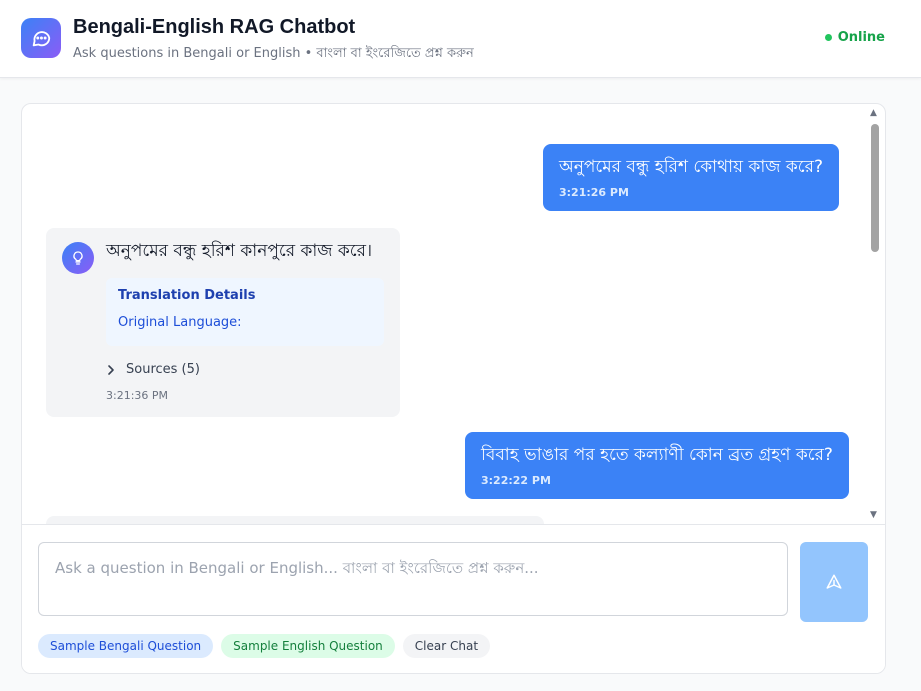  What do you see at coordinates (180, 322) in the screenshot?
I see `original-language-label: Original Language:` at bounding box center [180, 322].